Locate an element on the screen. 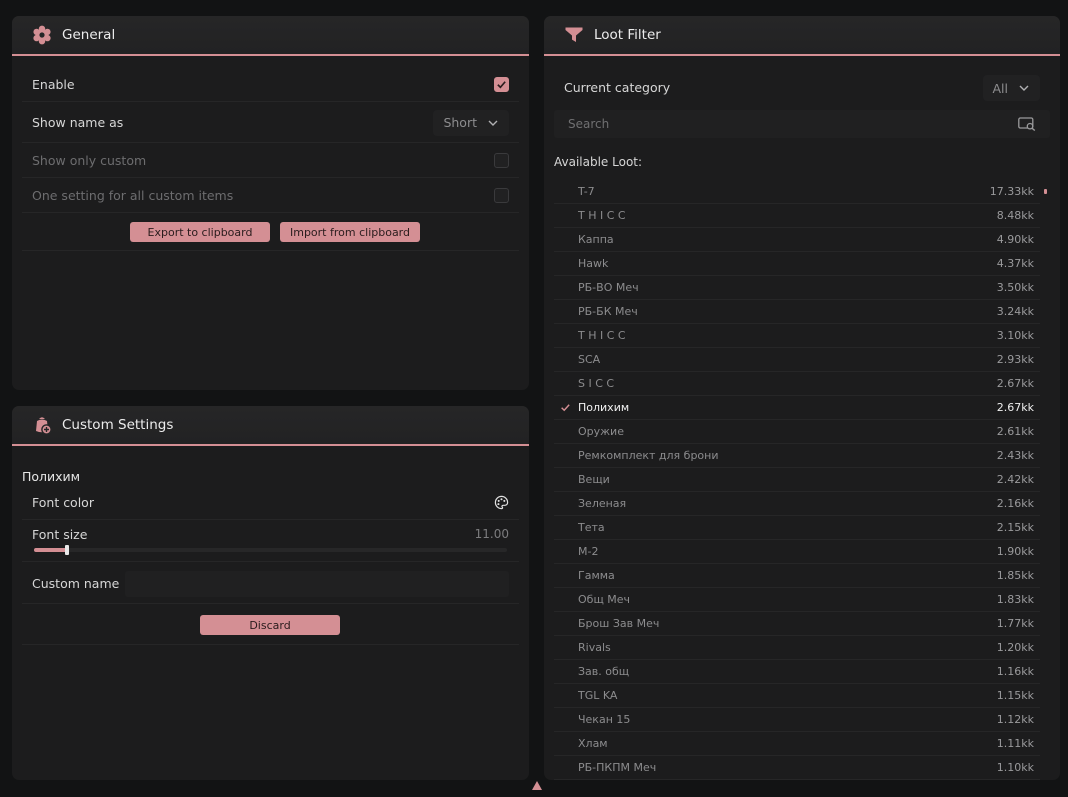  loot-item-value: 1.11kk is located at coordinates (1015, 743).